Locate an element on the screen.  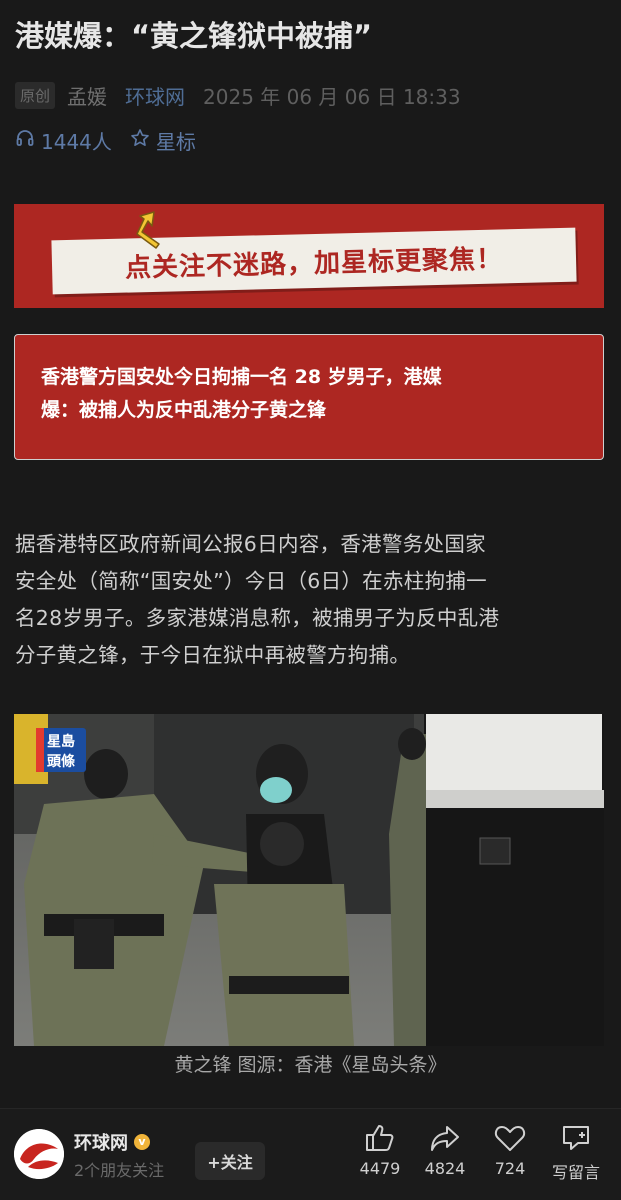
follow-banner: 点关注不迷路，加星标更聚焦！ is located at coordinates (309, 256).